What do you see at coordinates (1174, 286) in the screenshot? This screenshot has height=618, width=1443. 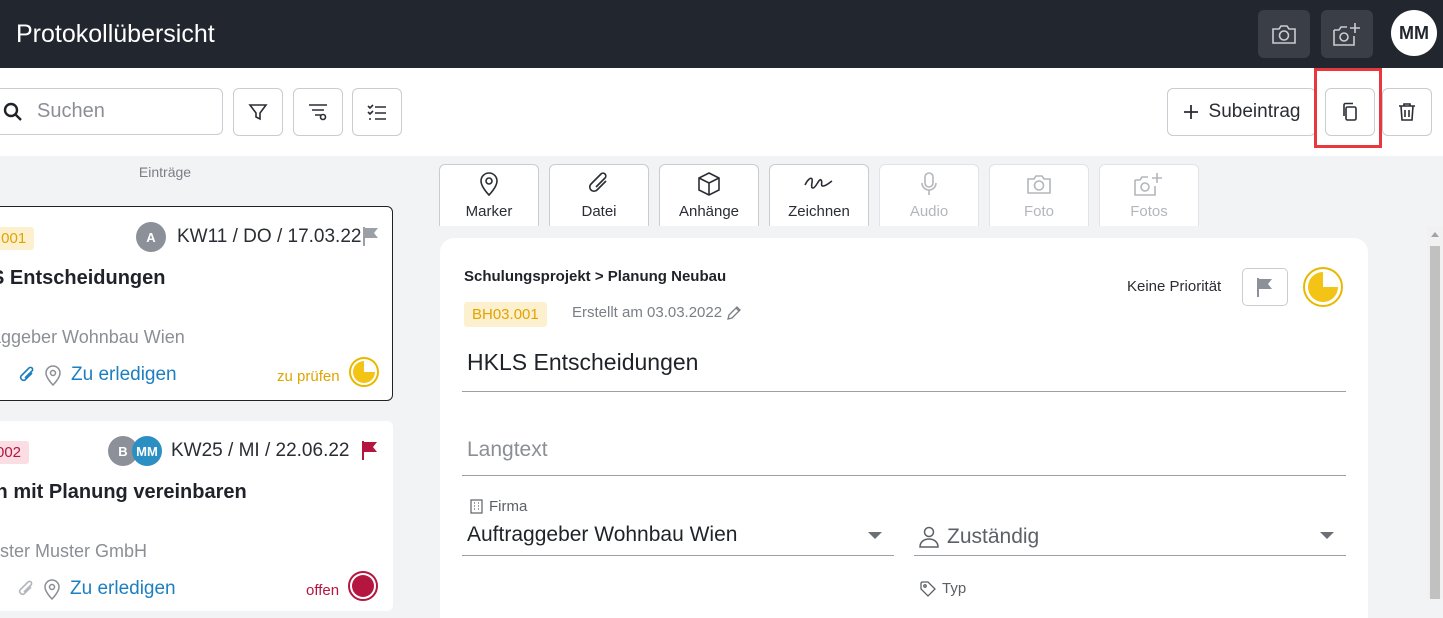 I see `priority-label: Keine Priorität` at bounding box center [1174, 286].